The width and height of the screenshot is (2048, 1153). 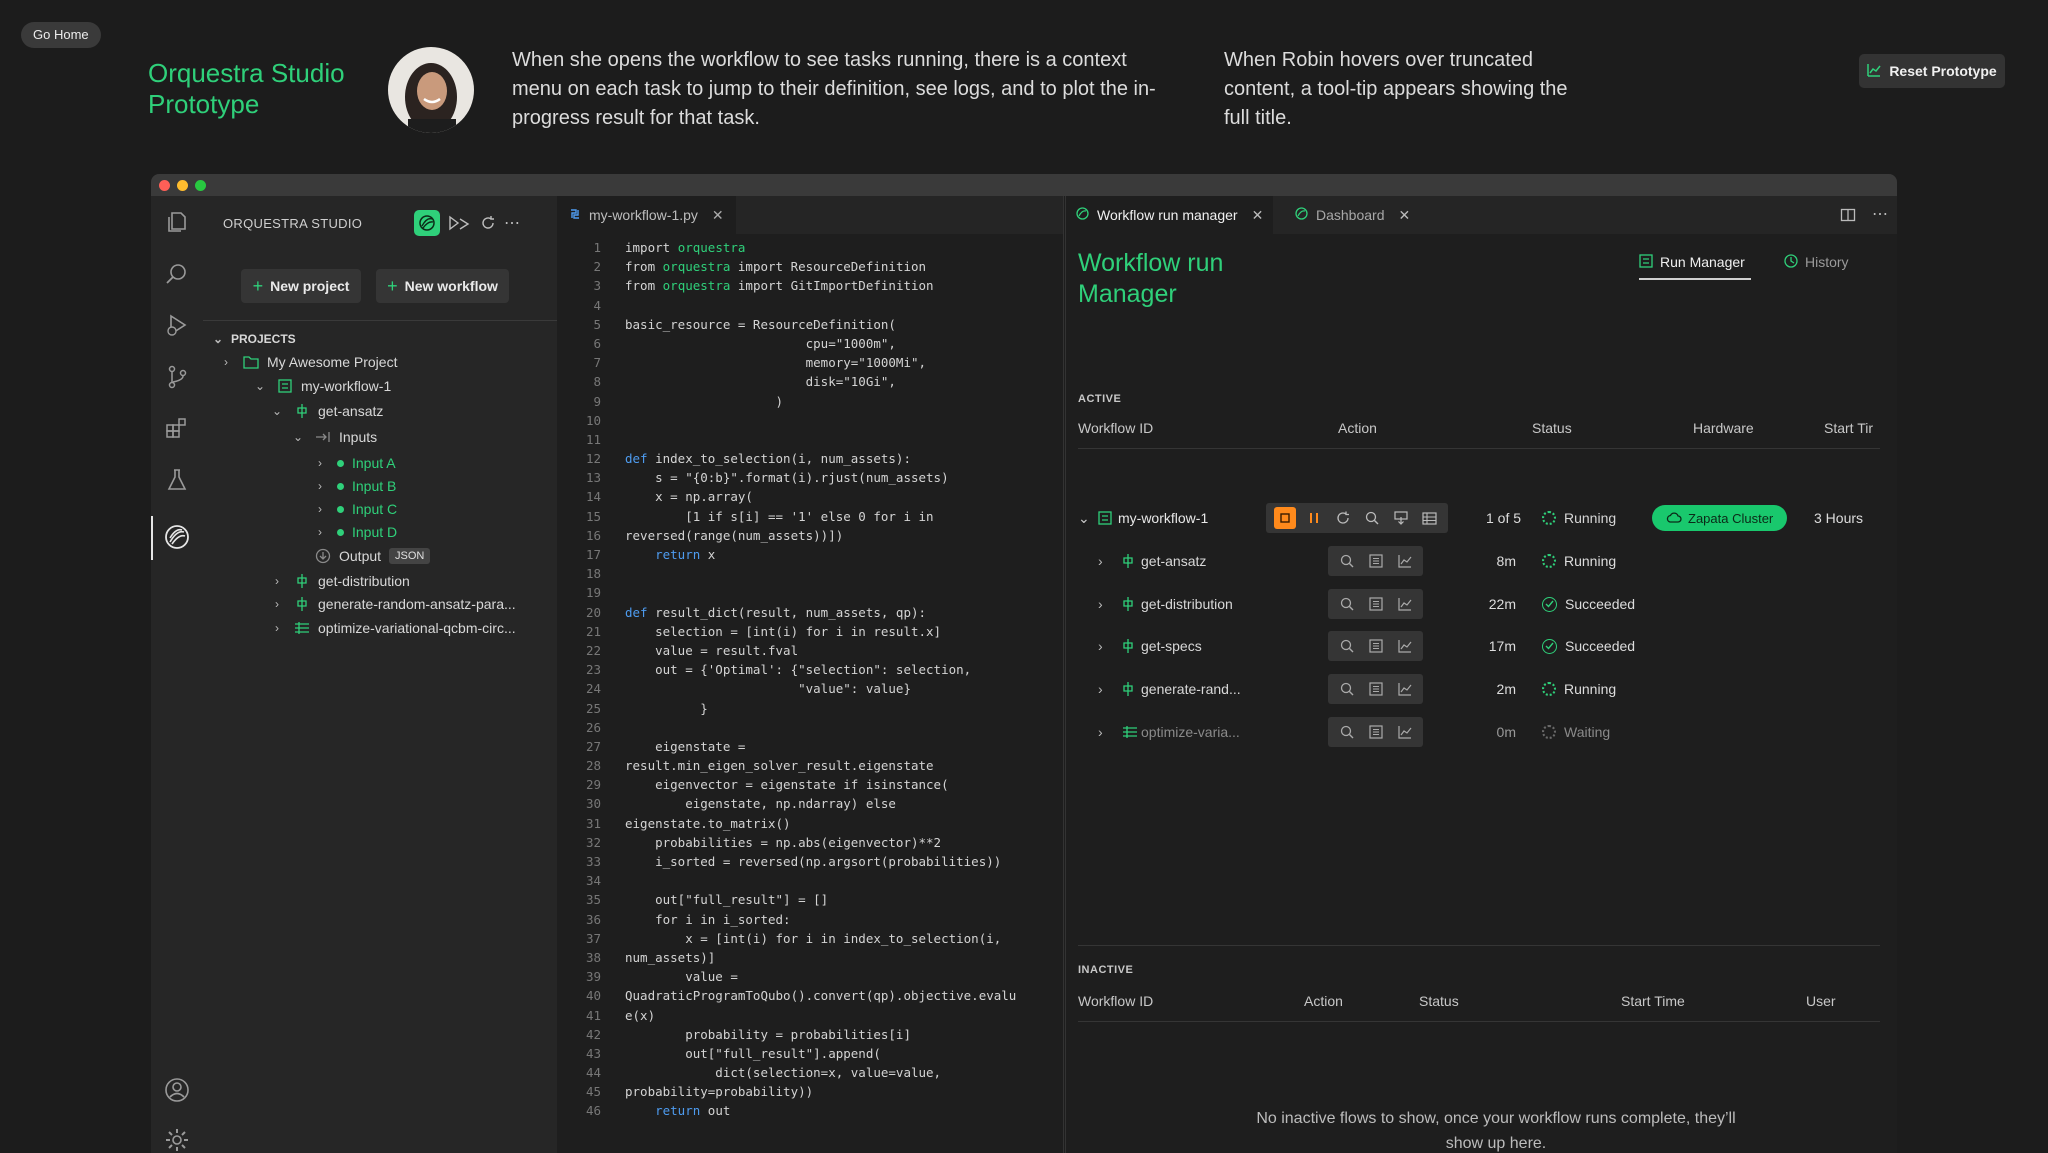 What do you see at coordinates (164, 185) in the screenshot?
I see `close-window-icon` at bounding box center [164, 185].